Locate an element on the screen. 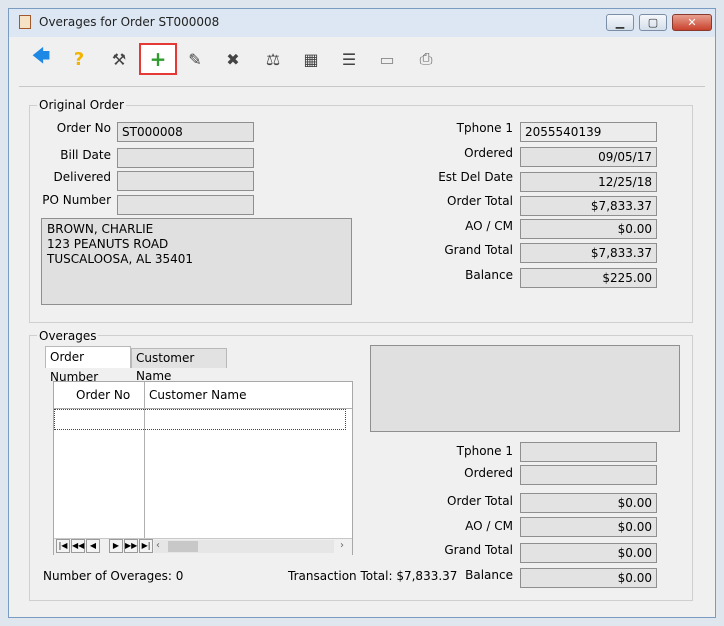  tphone1-label: Tphone 1 is located at coordinates (484, 128).